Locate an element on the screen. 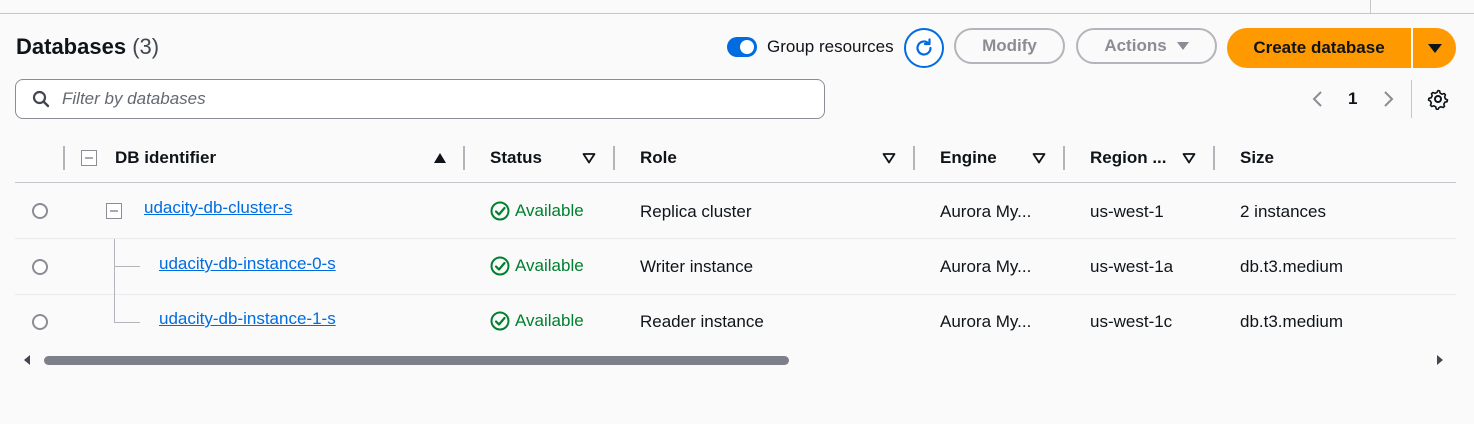  refresh-icon is located at coordinates (924, 47).